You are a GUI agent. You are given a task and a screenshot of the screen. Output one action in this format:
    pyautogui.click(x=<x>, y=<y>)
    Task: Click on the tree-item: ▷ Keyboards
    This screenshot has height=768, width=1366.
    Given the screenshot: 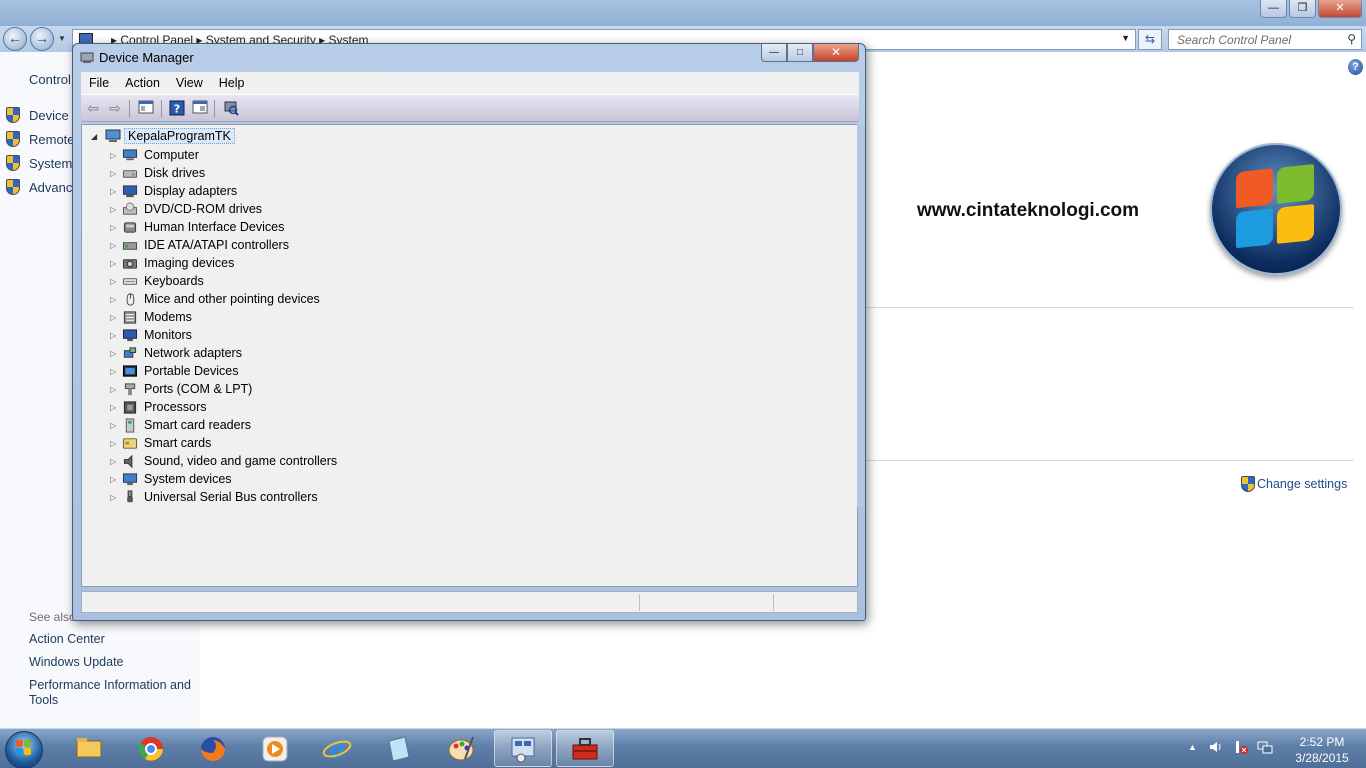 What is the action you would take?
    pyautogui.click(x=157, y=281)
    